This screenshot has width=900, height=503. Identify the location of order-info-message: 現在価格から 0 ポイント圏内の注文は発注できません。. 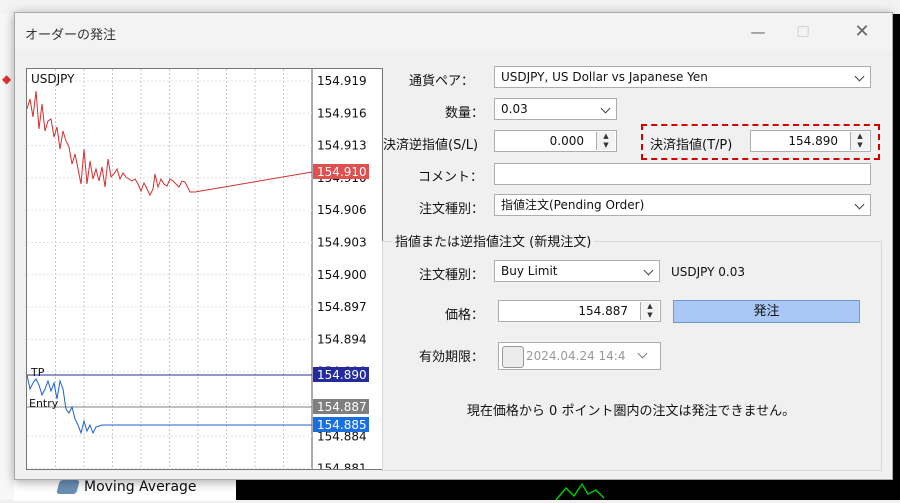
(631, 411).